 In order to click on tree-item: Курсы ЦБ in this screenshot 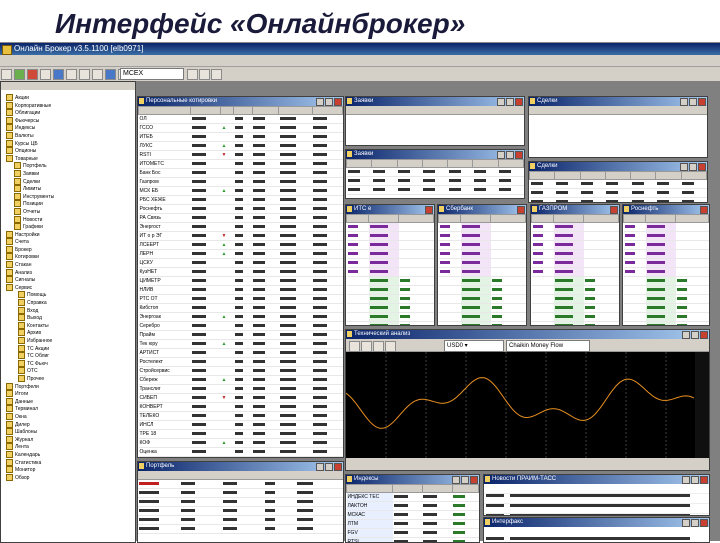, I will do `click(68, 144)`.